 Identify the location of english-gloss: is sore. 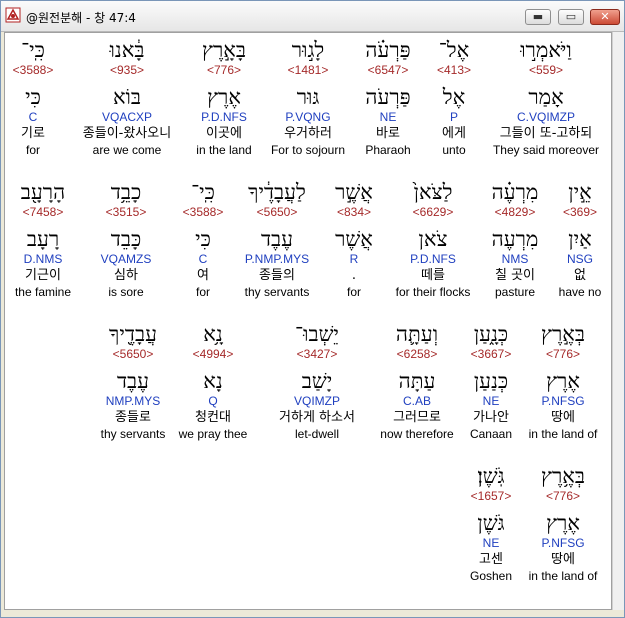
(126, 292).